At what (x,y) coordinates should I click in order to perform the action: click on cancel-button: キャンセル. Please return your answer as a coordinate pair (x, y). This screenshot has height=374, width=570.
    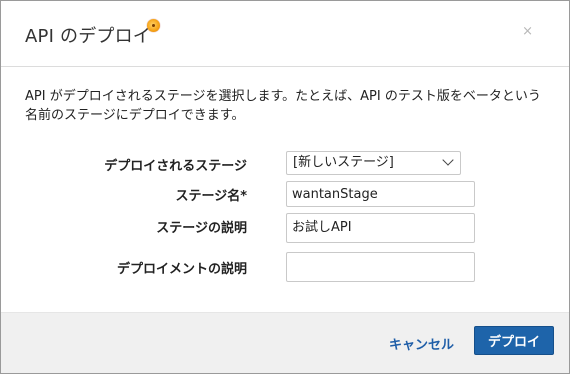
    Looking at the image, I should click on (421, 343).